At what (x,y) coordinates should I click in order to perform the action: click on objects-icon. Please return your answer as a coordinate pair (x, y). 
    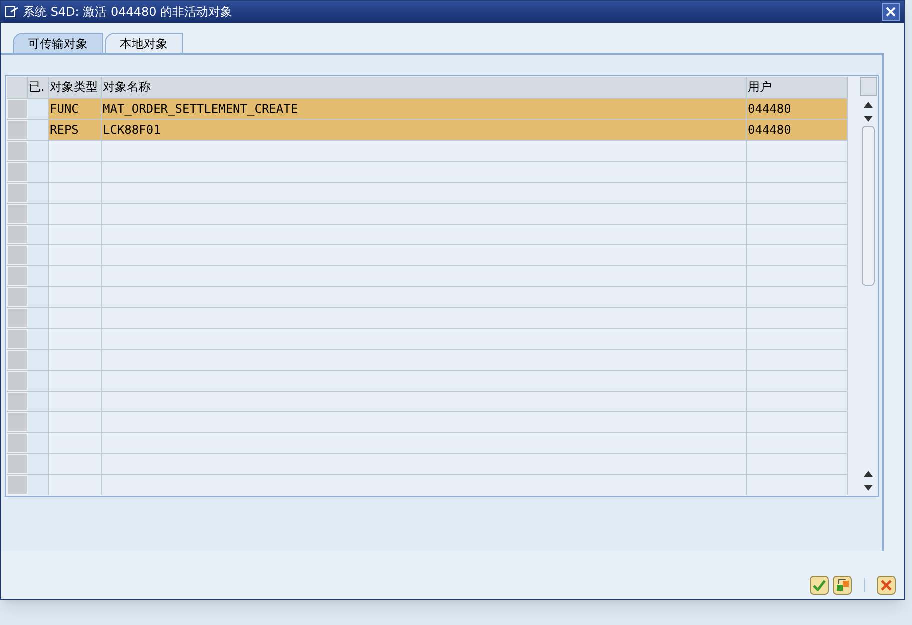
    Looking at the image, I should click on (843, 585).